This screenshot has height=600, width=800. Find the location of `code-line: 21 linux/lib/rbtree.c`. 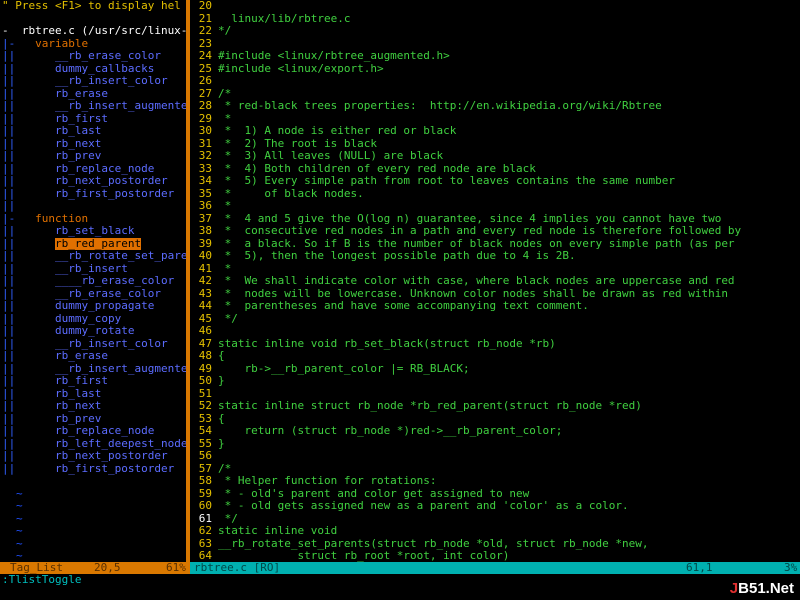

code-line: 21 linux/lib/rbtree.c is located at coordinates (495, 19).